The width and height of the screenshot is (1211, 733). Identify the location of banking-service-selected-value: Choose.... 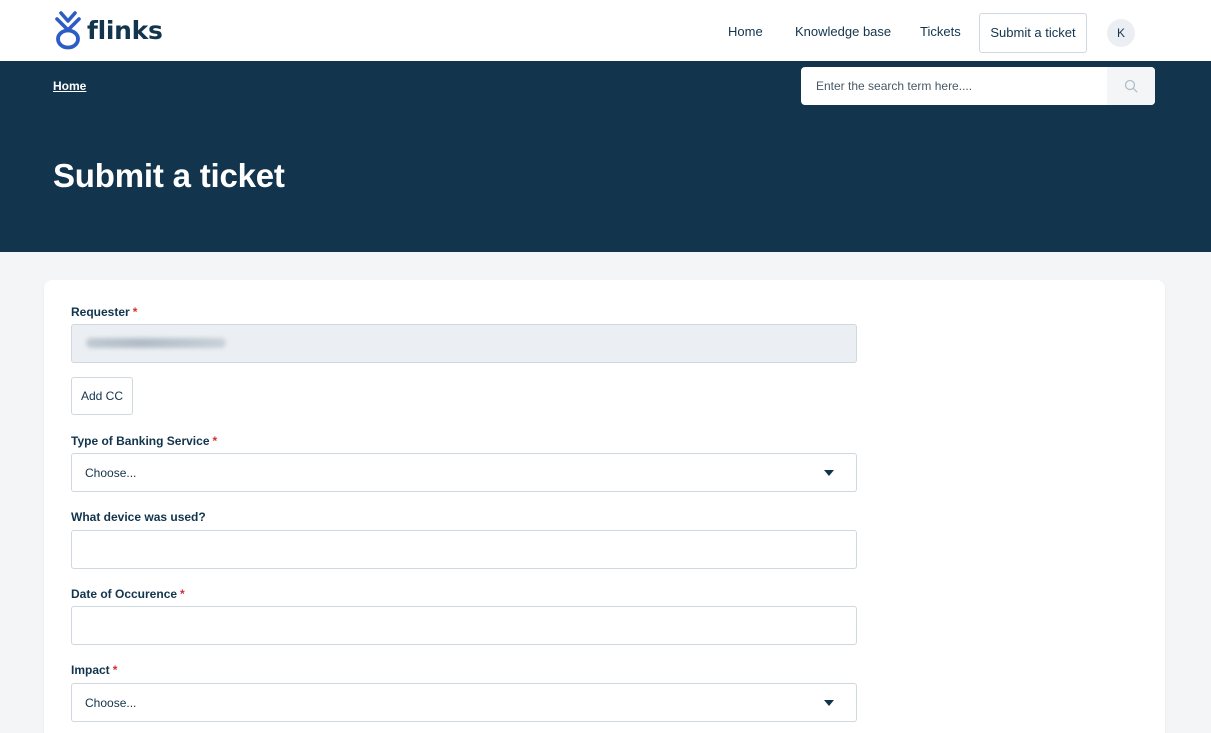
(111, 473).